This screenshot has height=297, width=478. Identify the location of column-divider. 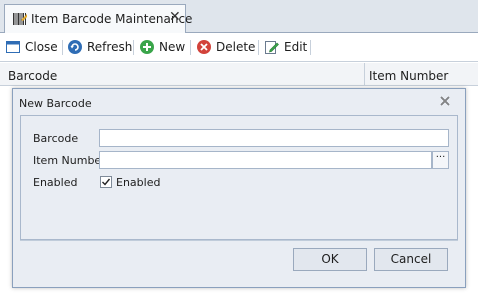
(364, 74).